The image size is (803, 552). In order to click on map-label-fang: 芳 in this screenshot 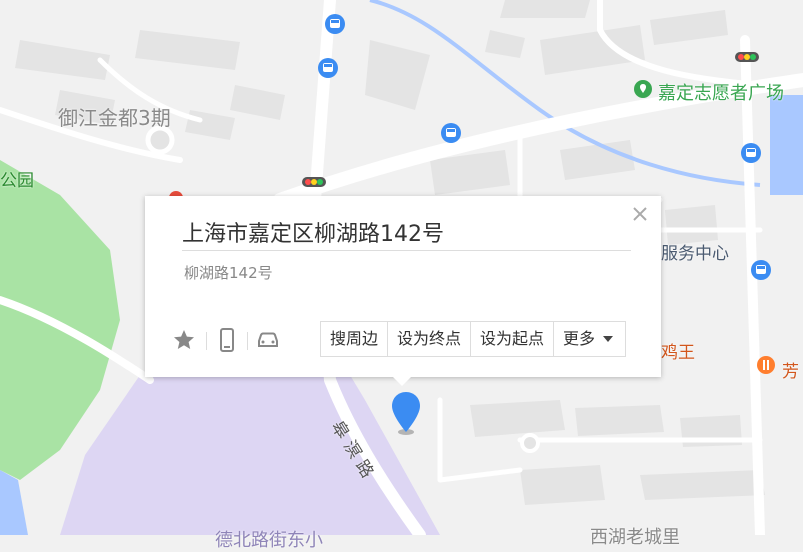, I will do `click(790, 369)`.